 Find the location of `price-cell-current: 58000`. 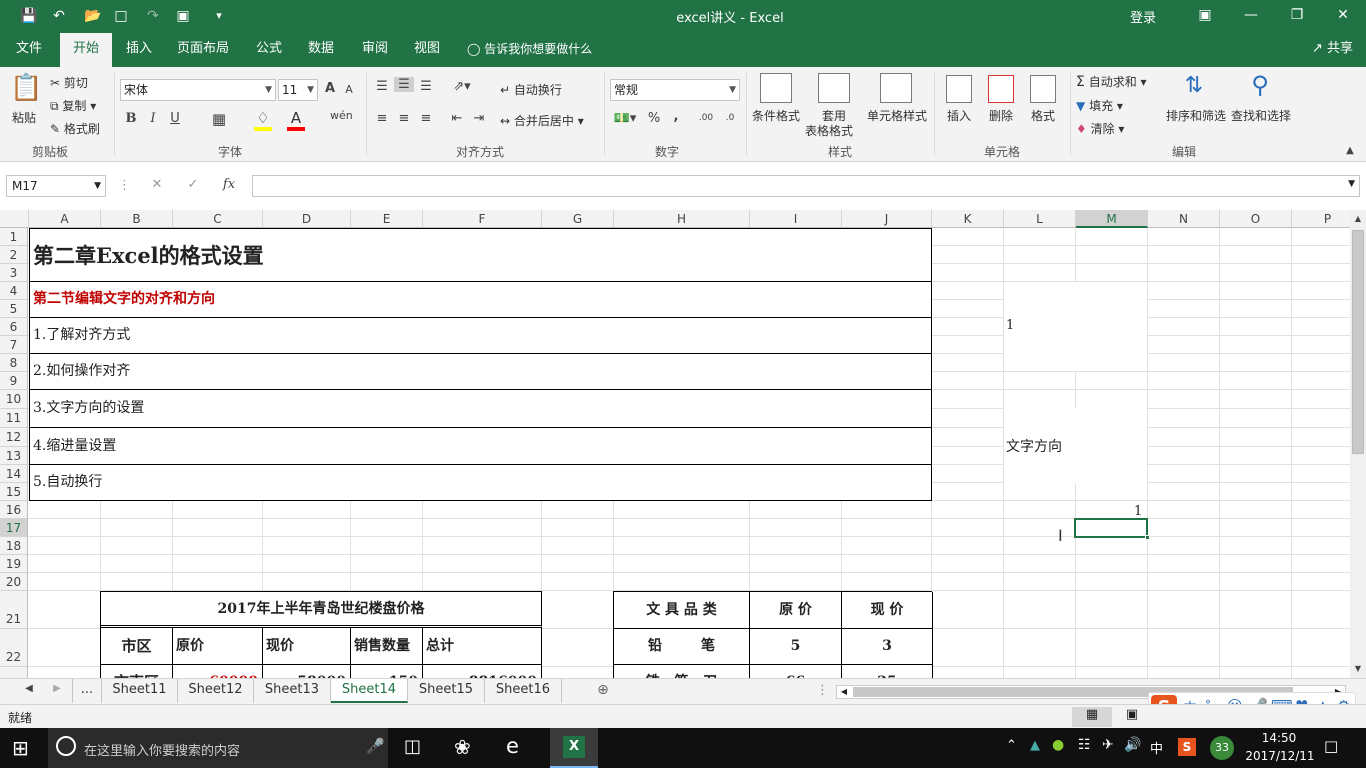

price-cell-current: 58000 is located at coordinates (307, 671).